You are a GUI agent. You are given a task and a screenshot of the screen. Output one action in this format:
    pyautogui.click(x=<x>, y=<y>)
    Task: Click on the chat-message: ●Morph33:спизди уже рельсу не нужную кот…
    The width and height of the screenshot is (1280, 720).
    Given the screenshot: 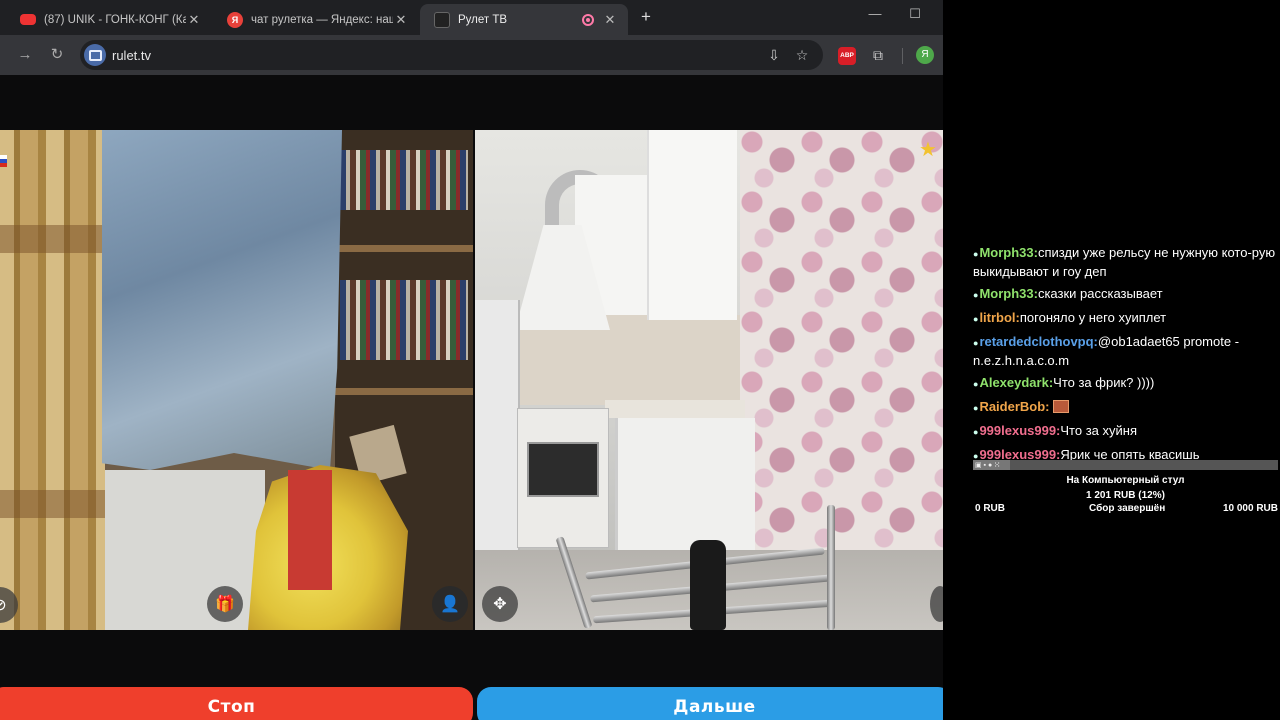 What is the action you would take?
    pyautogui.click(x=1125, y=262)
    